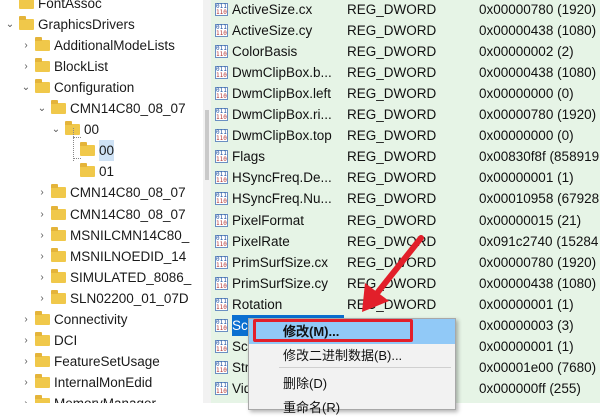  I want to click on tree-node: › InternalMonEdid, so click(101, 382).